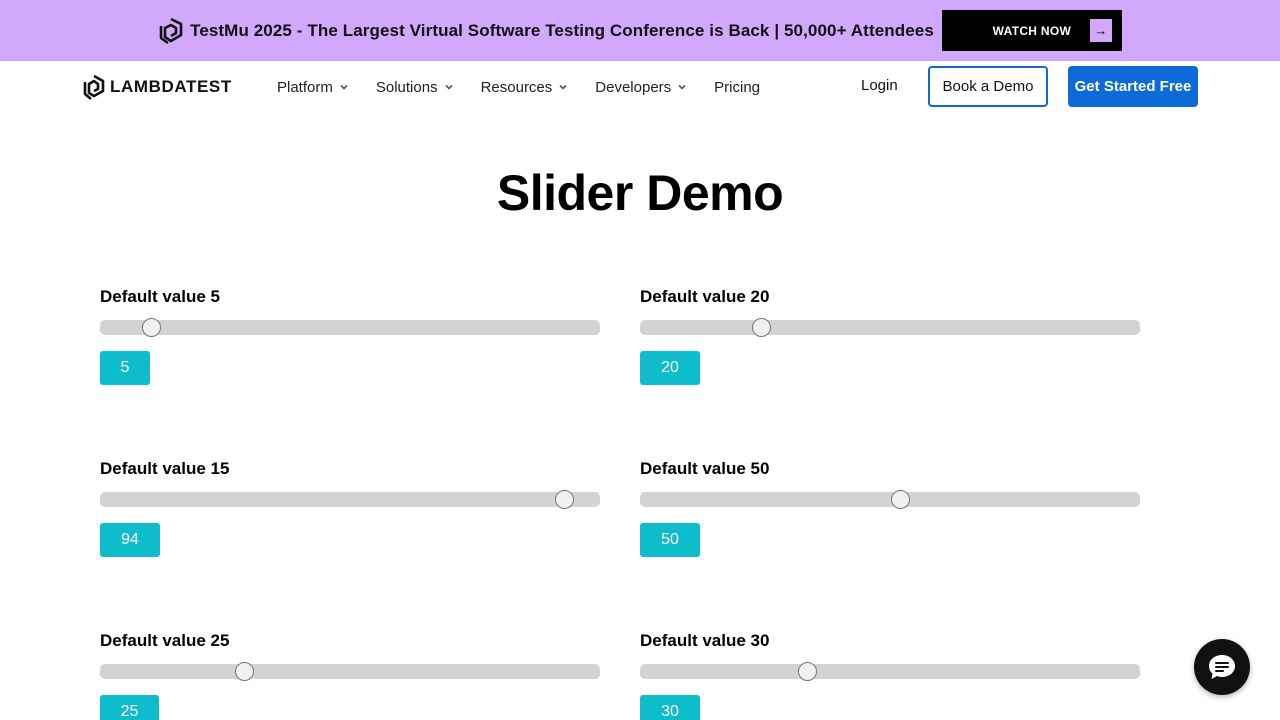 This screenshot has width=1280, height=720. I want to click on slider-value-output: 50, so click(670, 540).